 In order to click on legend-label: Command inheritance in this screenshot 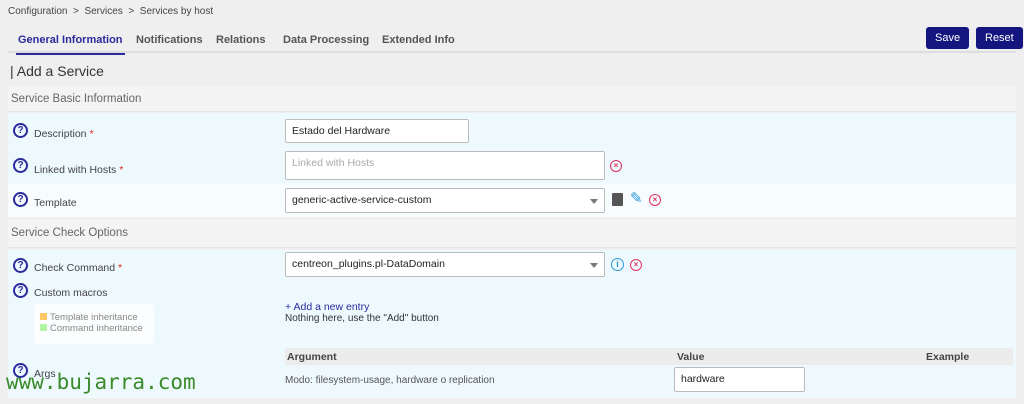, I will do `click(96, 328)`.